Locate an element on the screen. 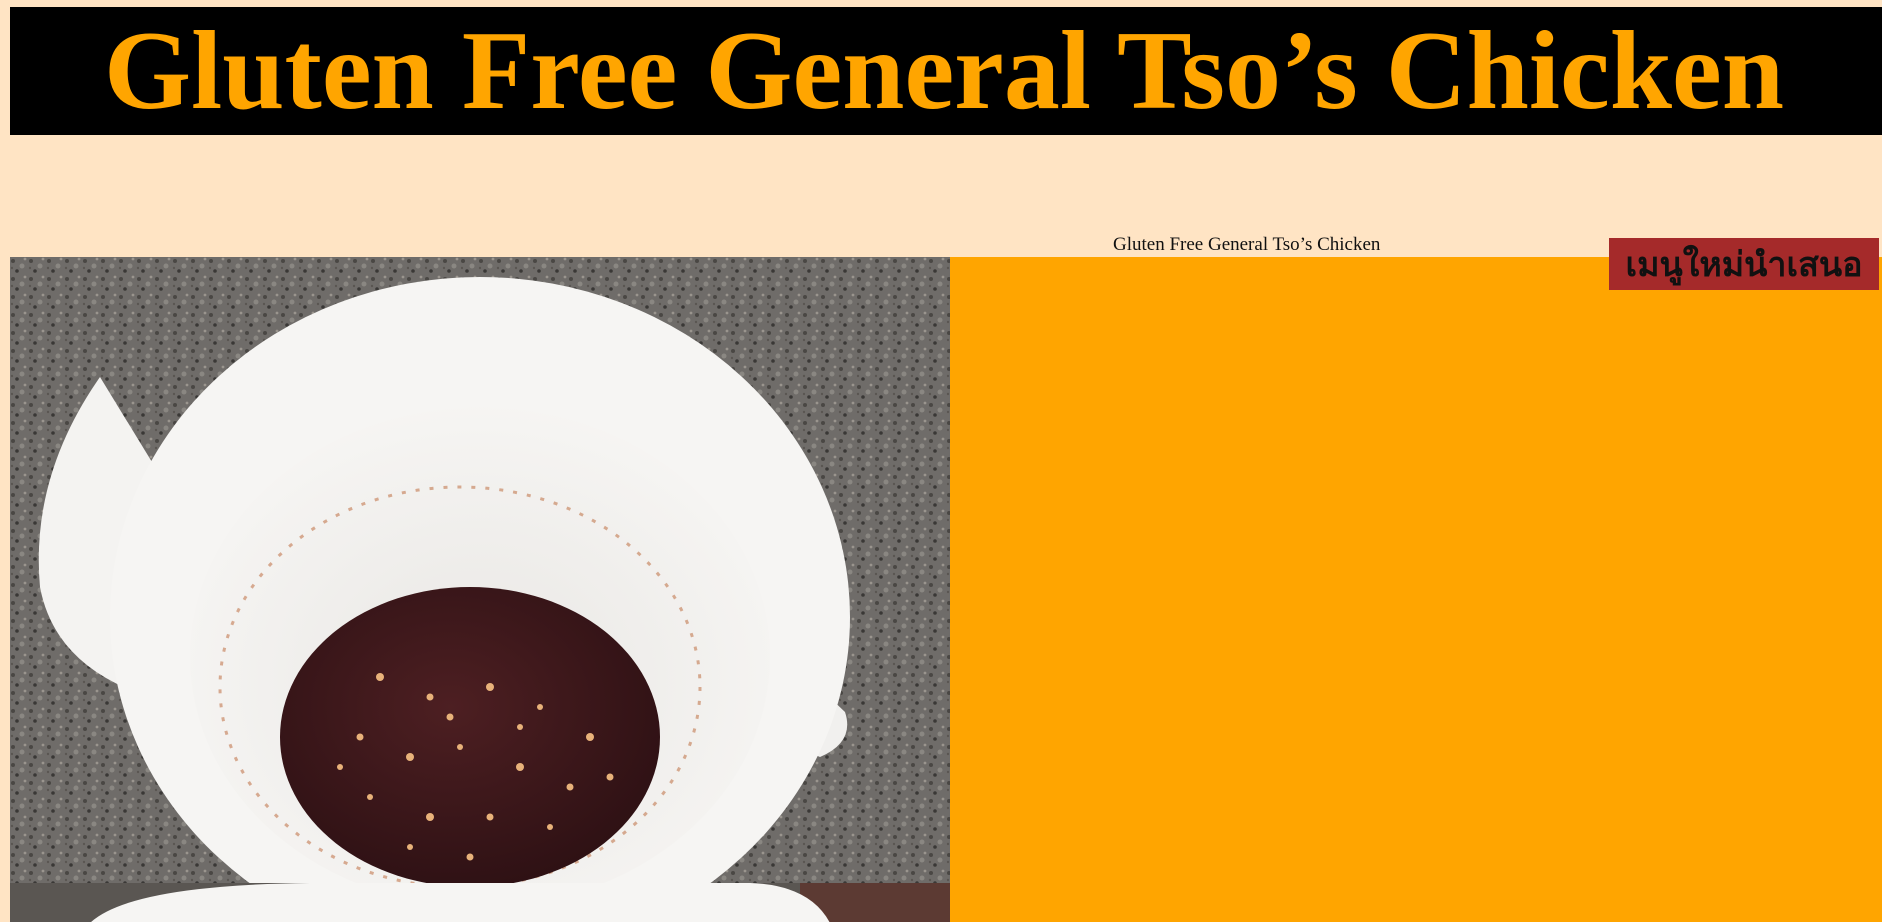 Image resolution: width=1882 pixels, height=922 pixels. page-title: Gluten Free General Tso’s Chicken is located at coordinates (944, 71).